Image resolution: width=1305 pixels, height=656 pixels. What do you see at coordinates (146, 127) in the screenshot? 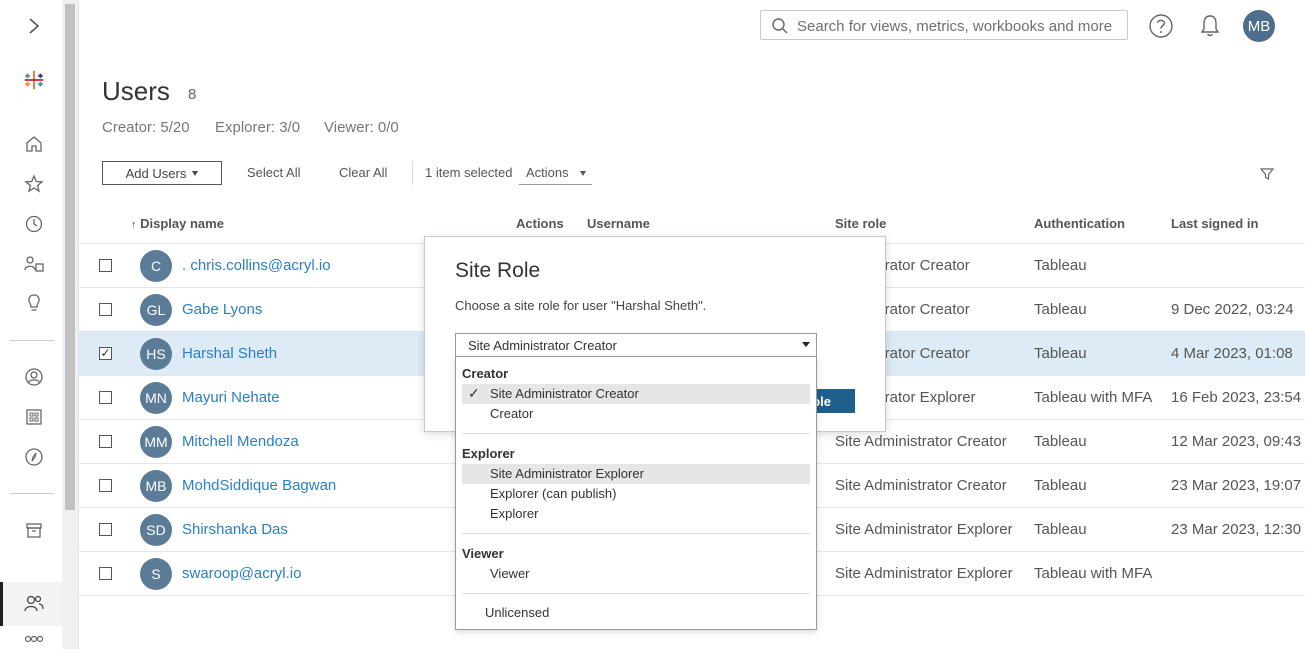
I see `creator-license-count: Creator: 5/20` at bounding box center [146, 127].